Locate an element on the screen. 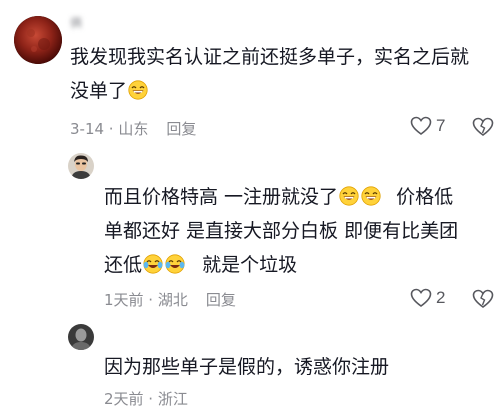 The image size is (503, 409). comment-text-line: 还低 就是个垃圾 is located at coordinates (281, 265).